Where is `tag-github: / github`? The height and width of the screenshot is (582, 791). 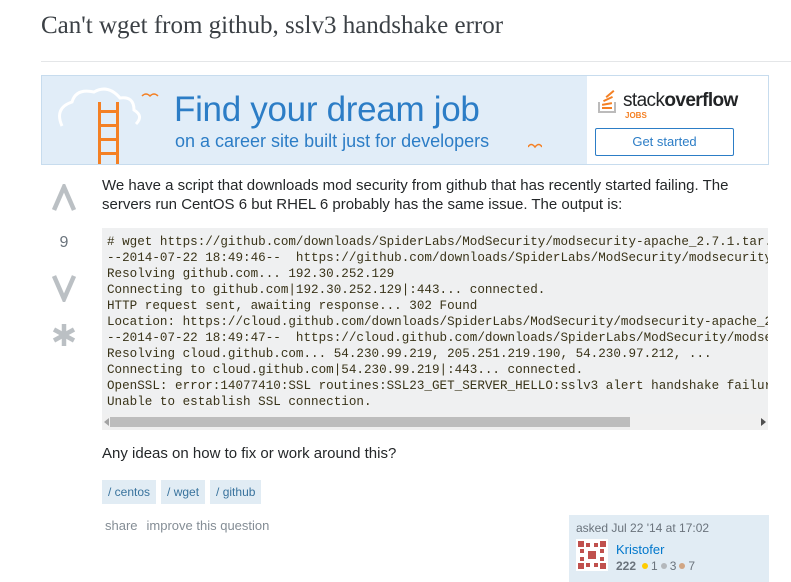 tag-github: / github is located at coordinates (236, 492).